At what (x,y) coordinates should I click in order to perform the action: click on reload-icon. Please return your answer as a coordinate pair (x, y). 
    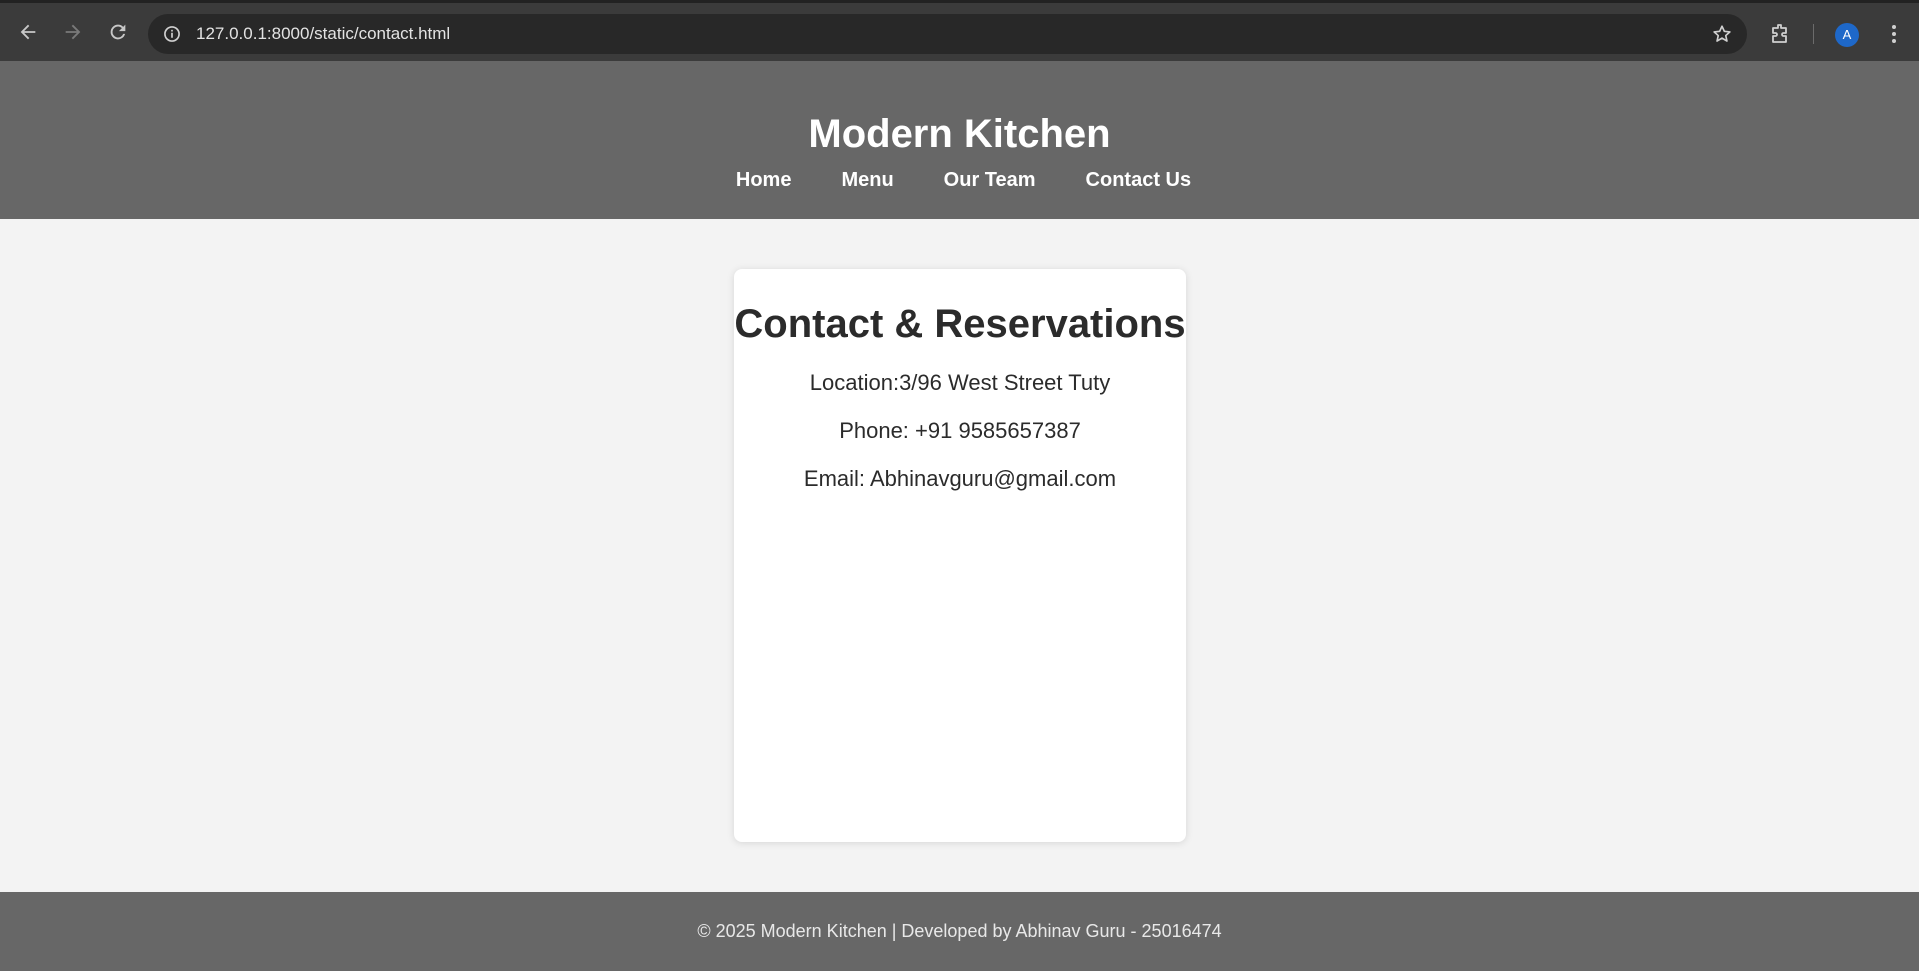
    Looking at the image, I should click on (118, 32).